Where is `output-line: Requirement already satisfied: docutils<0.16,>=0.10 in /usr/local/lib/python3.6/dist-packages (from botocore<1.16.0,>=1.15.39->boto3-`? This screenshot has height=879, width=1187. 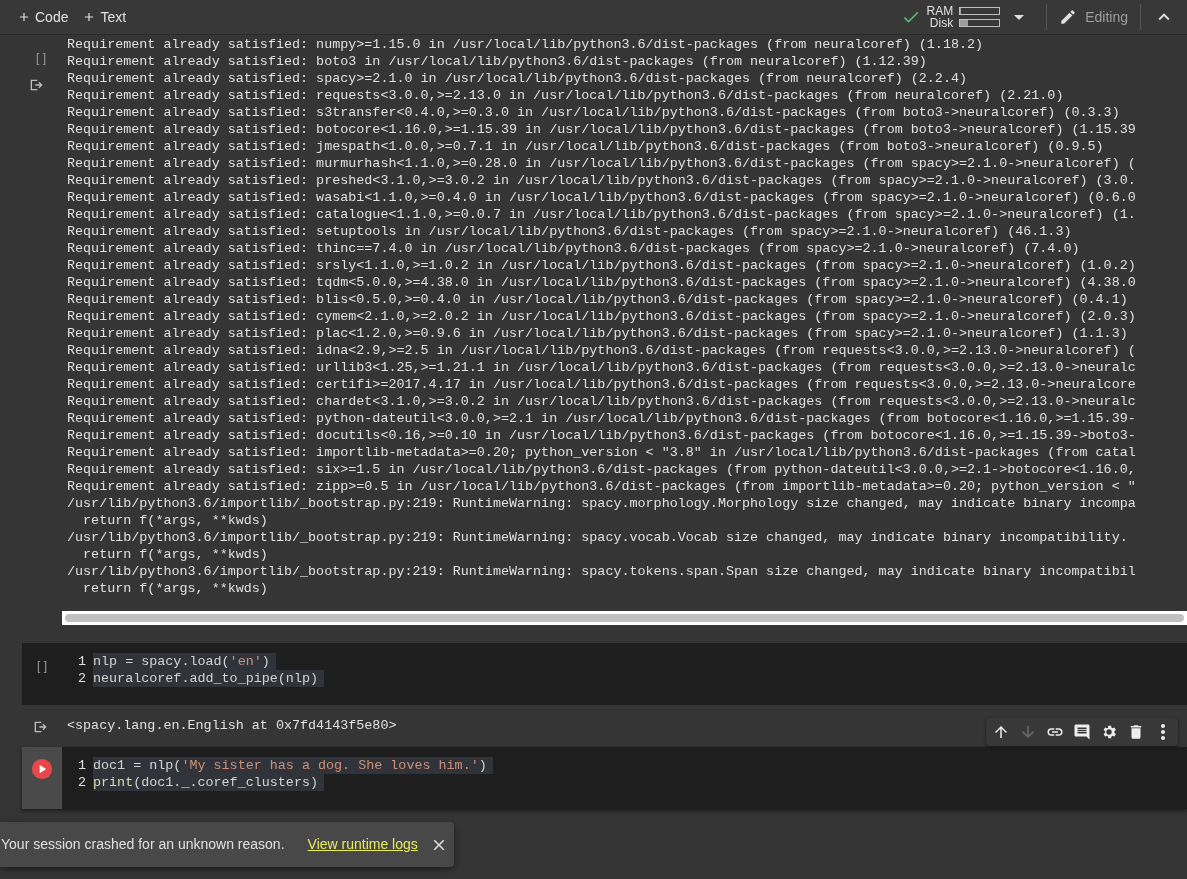 output-line: Requirement already satisfied: docutils<0.16,>=0.10 in /usr/local/lib/python3.6/dist-packages (from botocore<1.16.0,>=1.15.39->boto3- is located at coordinates (601, 435).